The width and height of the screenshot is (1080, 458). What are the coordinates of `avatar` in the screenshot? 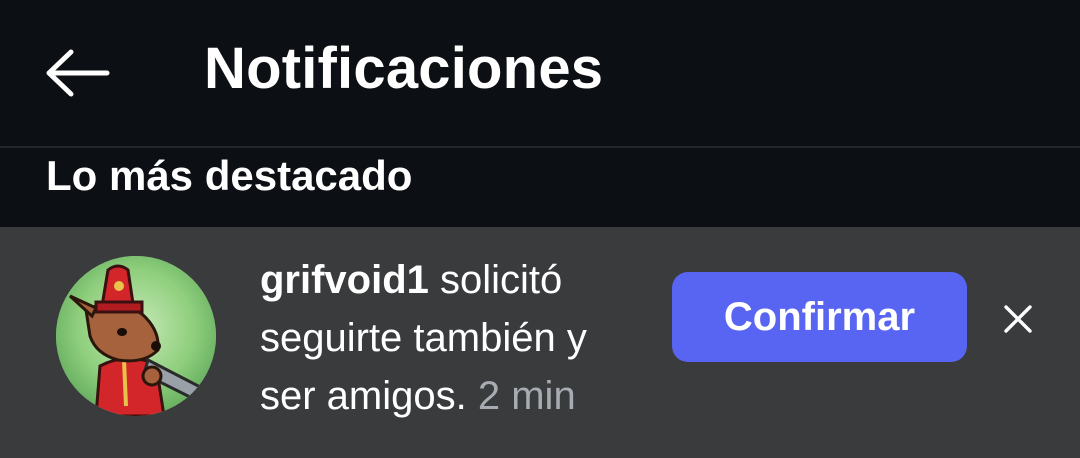 It's located at (136, 336).